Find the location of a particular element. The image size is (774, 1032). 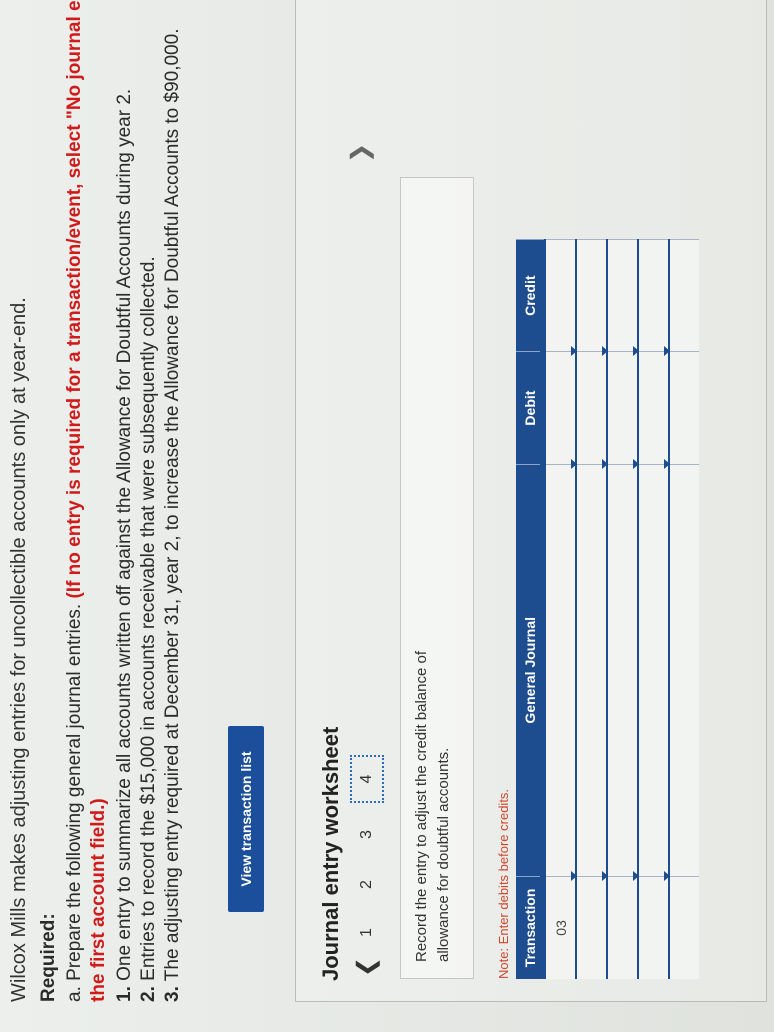

col-general-journal: General Journal is located at coordinates (530, 670).